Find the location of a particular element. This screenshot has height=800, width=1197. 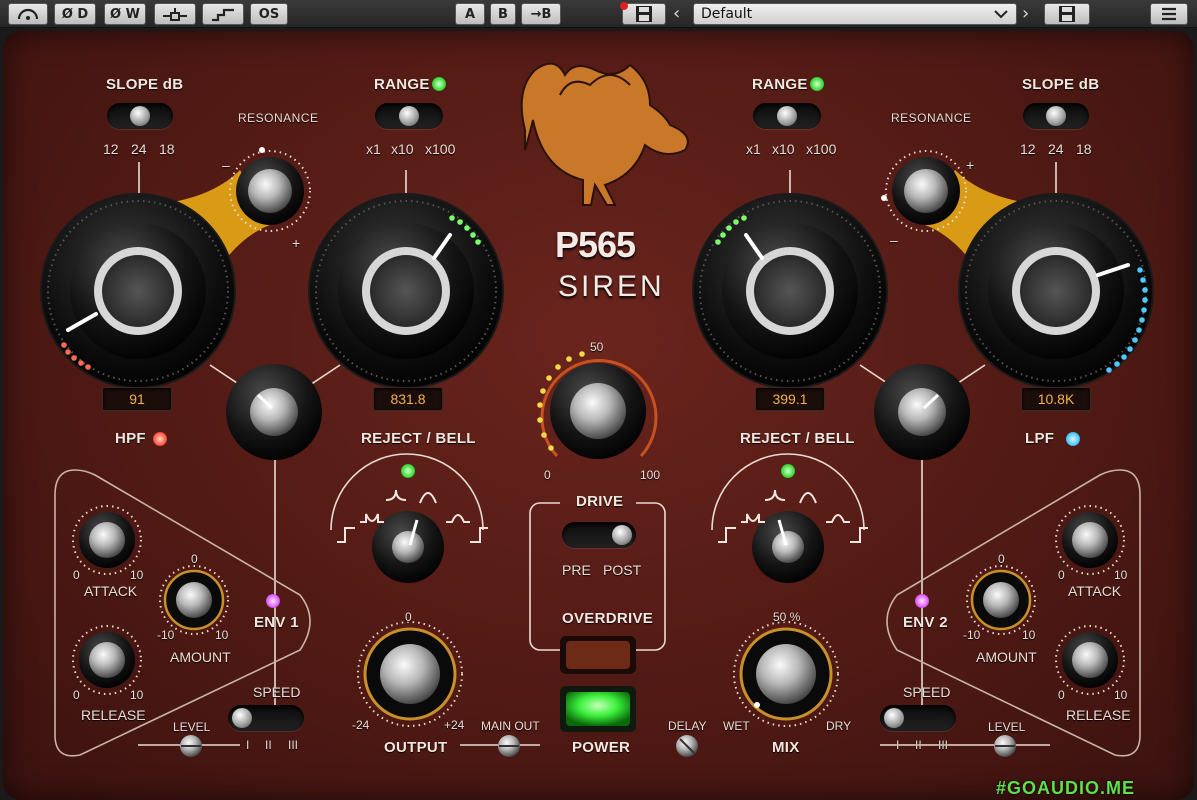

output-min-label: -24 is located at coordinates (361, 725).